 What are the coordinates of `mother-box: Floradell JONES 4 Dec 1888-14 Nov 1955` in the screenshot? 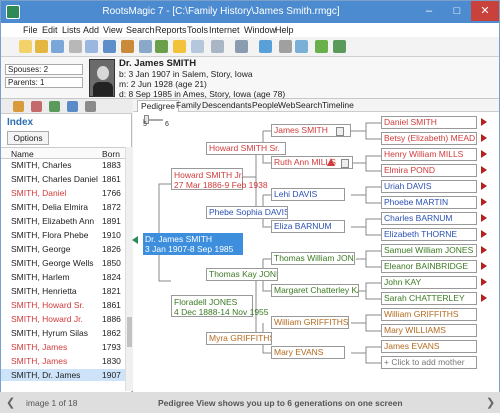 It's located at (220, 306).